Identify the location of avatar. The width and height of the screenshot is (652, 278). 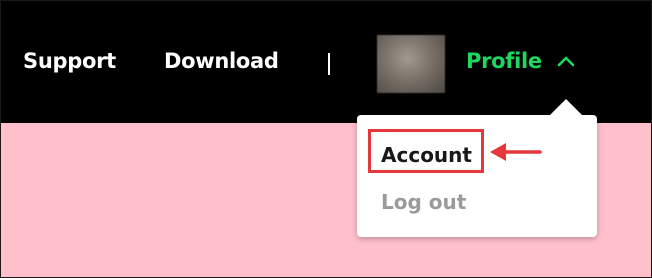
(411, 64).